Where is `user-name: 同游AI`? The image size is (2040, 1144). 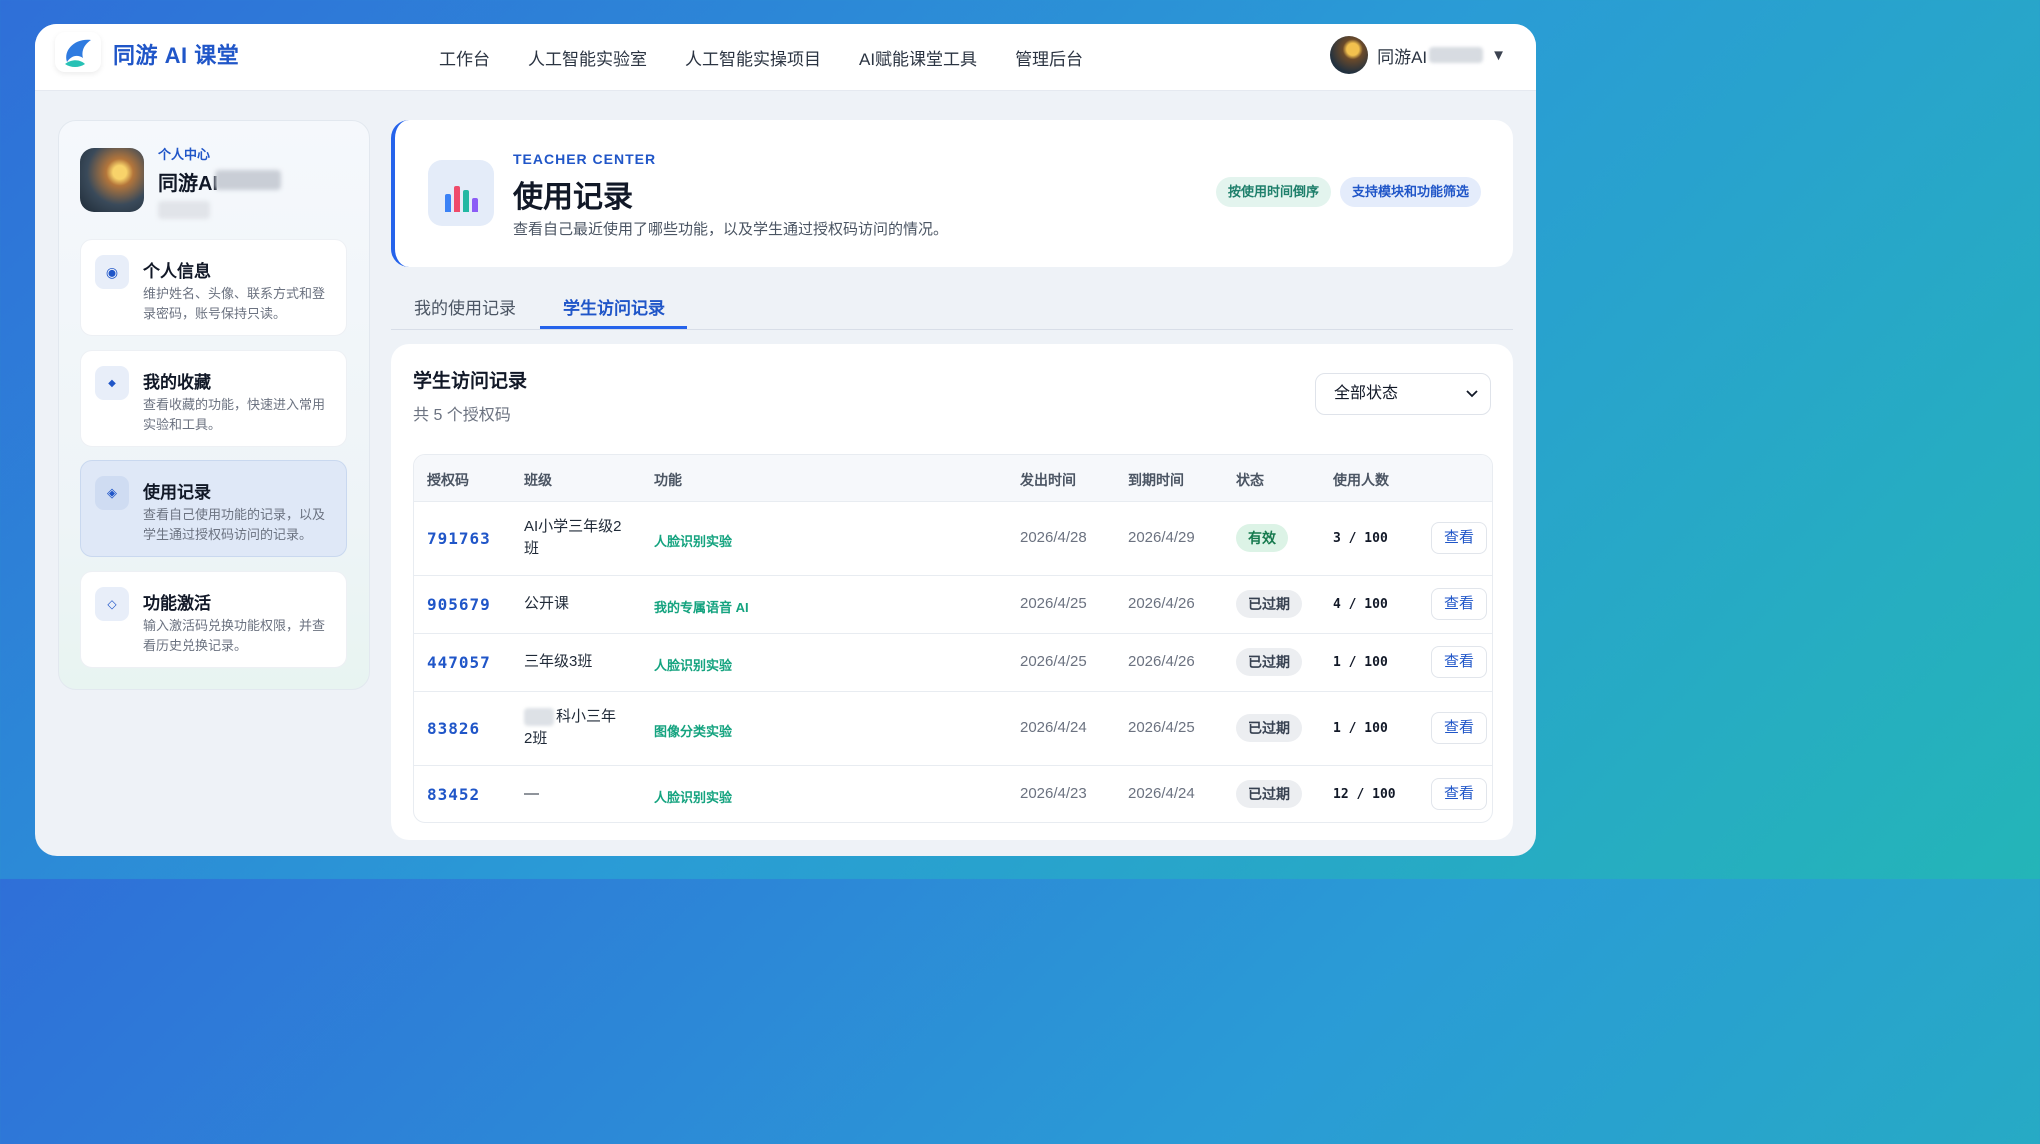
user-name: 同游AI is located at coordinates (1402, 57).